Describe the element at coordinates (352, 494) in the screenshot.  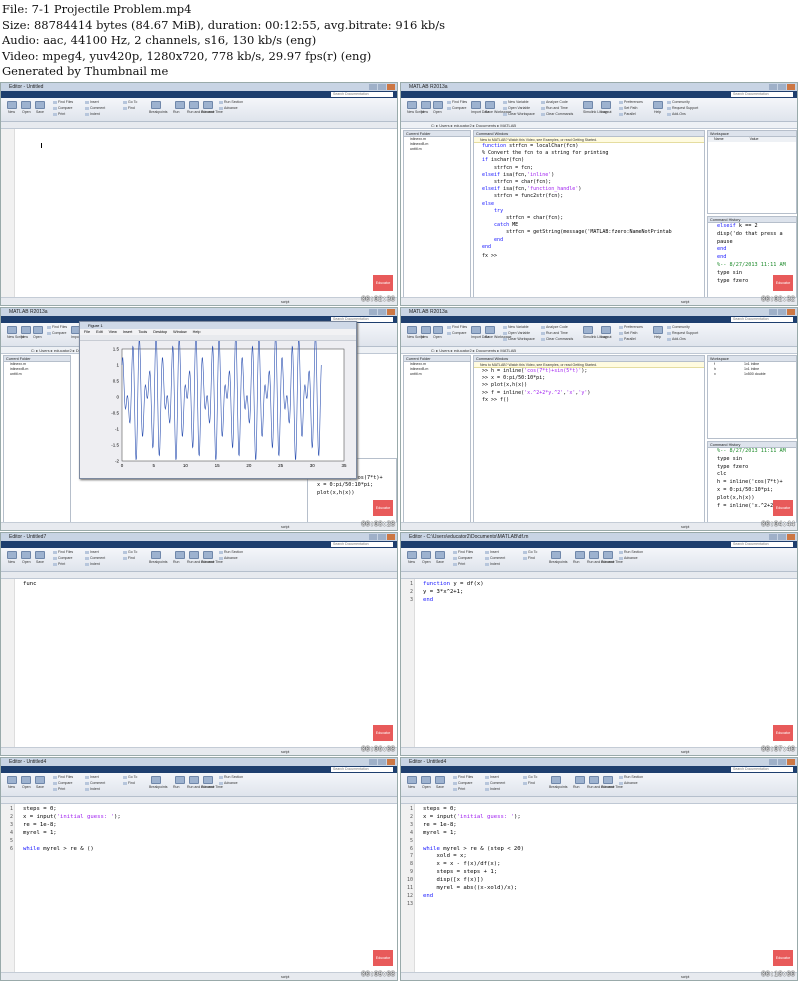
I see `history-item: plot(x,h(x))` at that location.